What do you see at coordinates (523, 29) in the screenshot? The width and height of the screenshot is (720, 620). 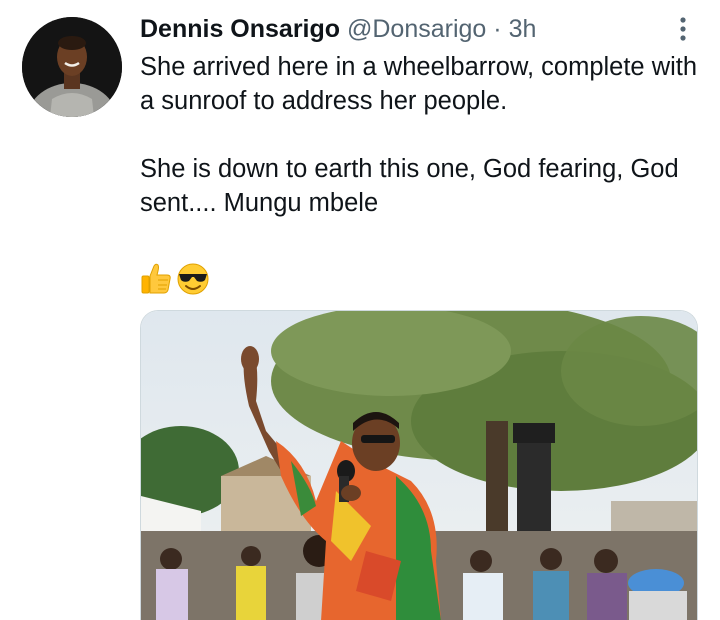 I see `tweet-timestamp: 3h` at bounding box center [523, 29].